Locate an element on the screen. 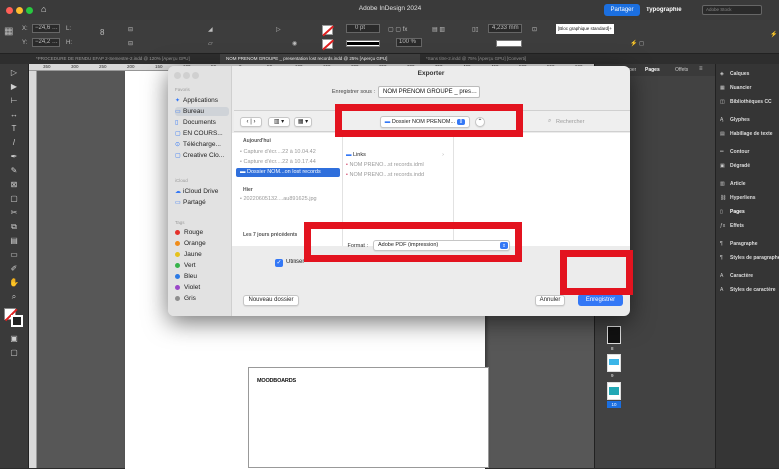 This screenshot has width=779, height=469. new-folder-button: Nouveau dossier is located at coordinates (271, 300).